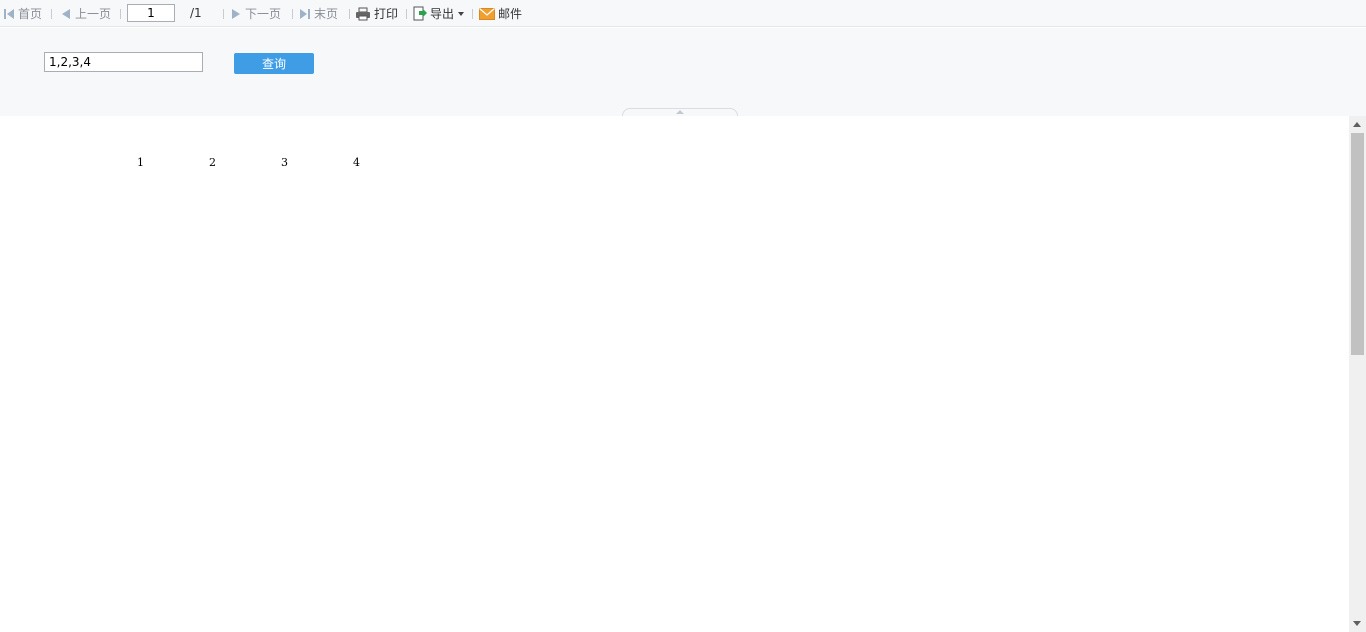 The image size is (1366, 632). I want to click on query-button: 查询, so click(274, 63).